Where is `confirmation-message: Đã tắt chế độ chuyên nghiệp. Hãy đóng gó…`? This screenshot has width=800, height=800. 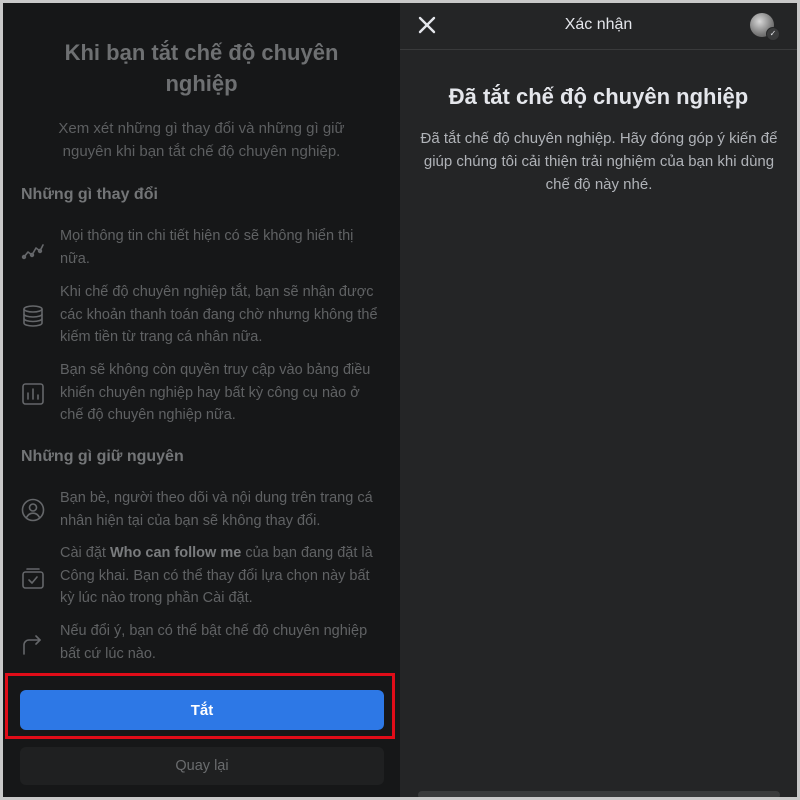 confirmation-message: Đã tắt chế độ chuyên nghiệp. Hãy đóng gó… is located at coordinates (599, 161).